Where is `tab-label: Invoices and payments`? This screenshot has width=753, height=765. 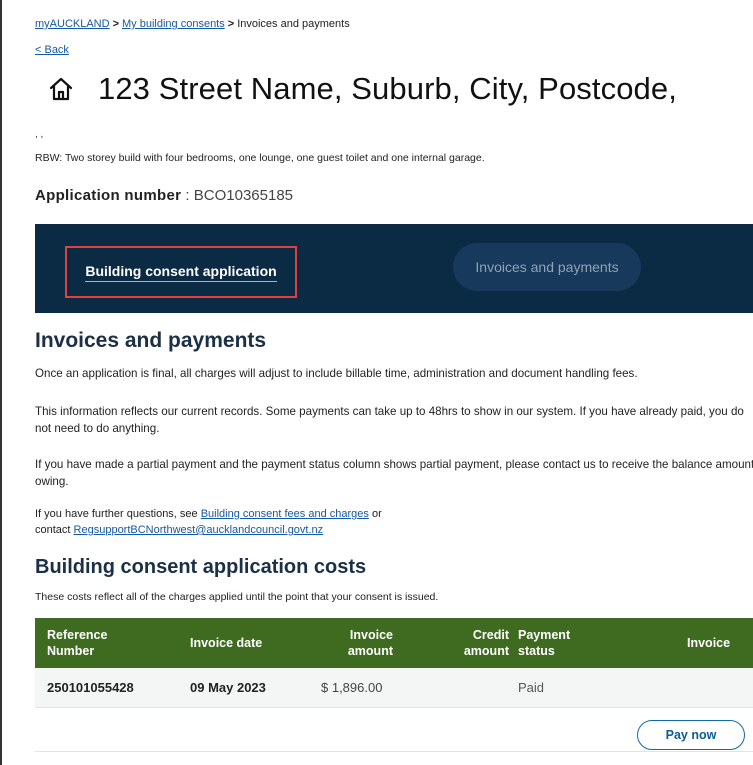 tab-label: Invoices and payments is located at coordinates (547, 267).